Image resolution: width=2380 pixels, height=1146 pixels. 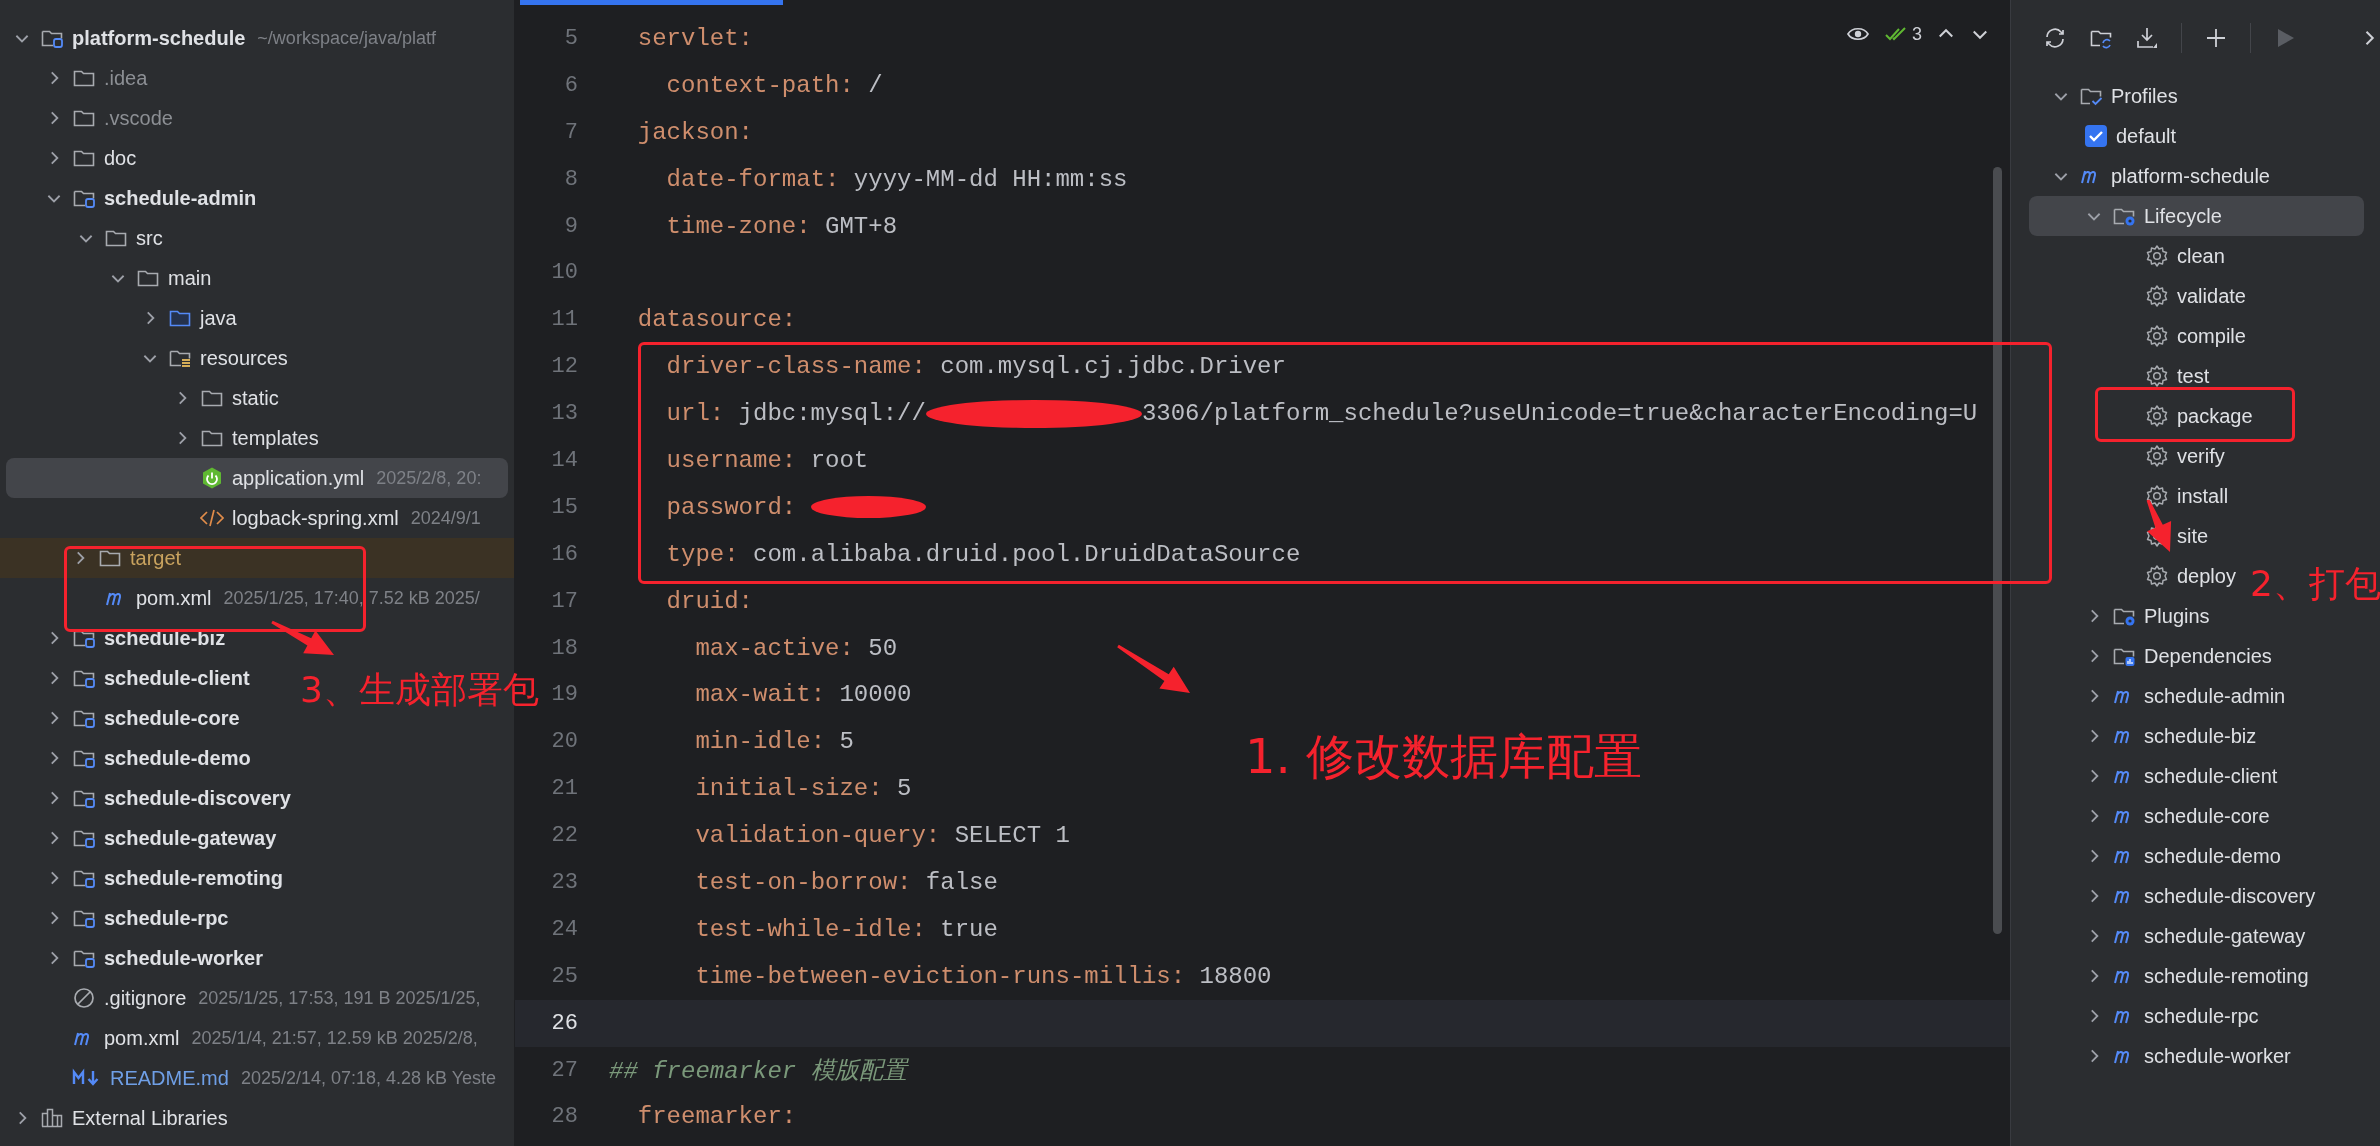 I want to click on sync-icon, so click(x=2055, y=38).